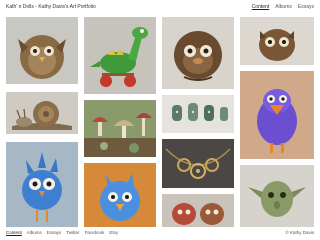 The image size is (320, 240). Describe the element at coordinates (34, 232) in the screenshot. I see `footer-link-albums: Albums` at that location.